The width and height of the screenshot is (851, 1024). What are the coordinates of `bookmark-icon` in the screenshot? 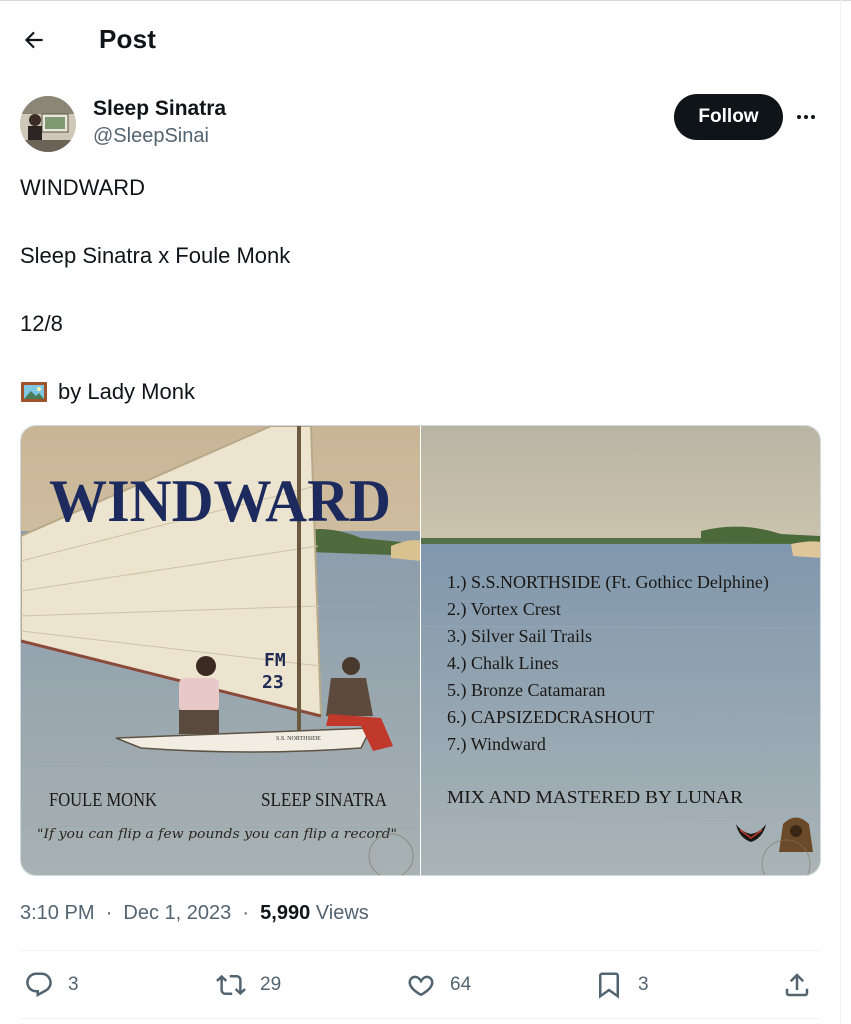 It's located at (609, 985).